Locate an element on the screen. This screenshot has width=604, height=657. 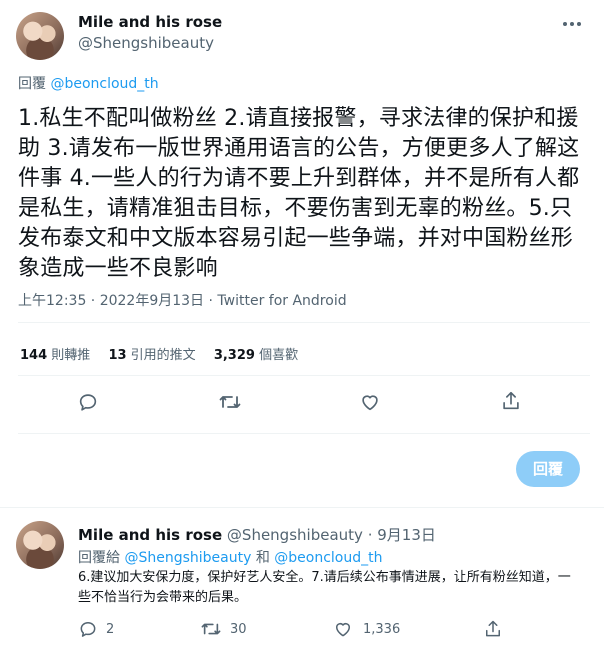
likes-label: 個喜歡 is located at coordinates (279, 355).